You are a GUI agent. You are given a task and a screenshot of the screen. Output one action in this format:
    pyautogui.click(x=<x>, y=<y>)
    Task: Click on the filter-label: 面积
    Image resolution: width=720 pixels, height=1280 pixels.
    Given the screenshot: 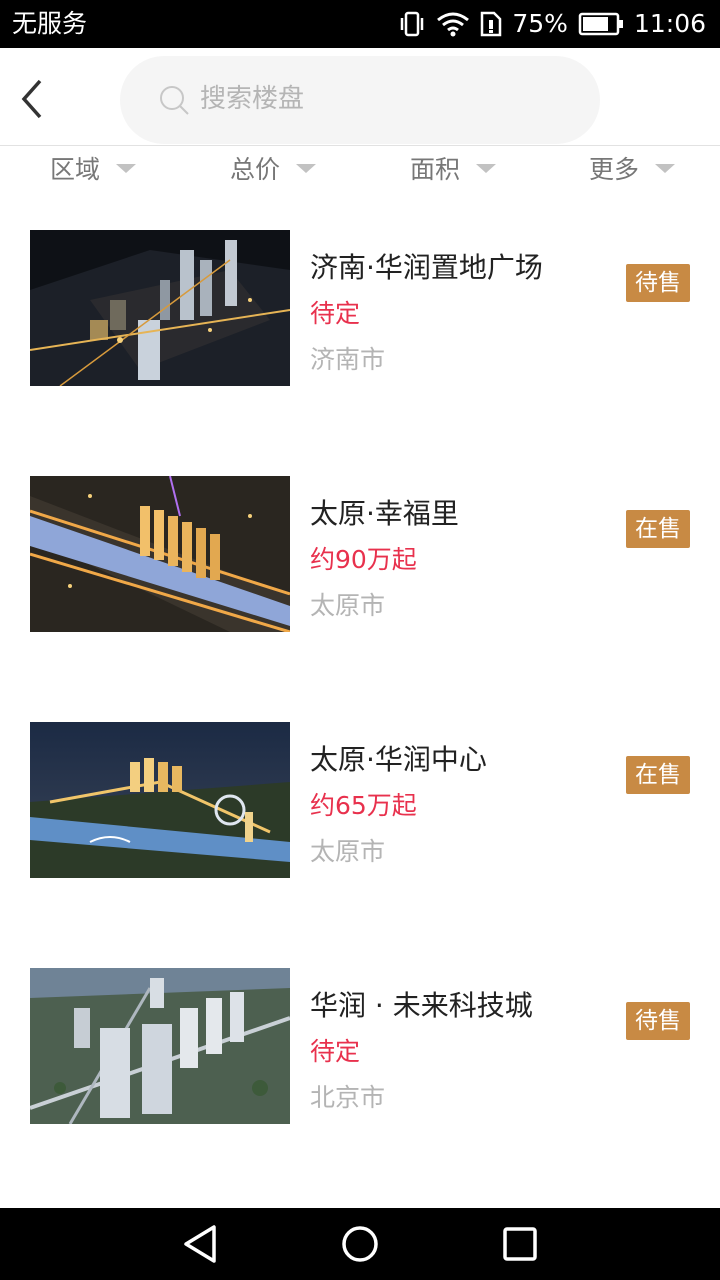 What is the action you would take?
    pyautogui.click(x=435, y=169)
    